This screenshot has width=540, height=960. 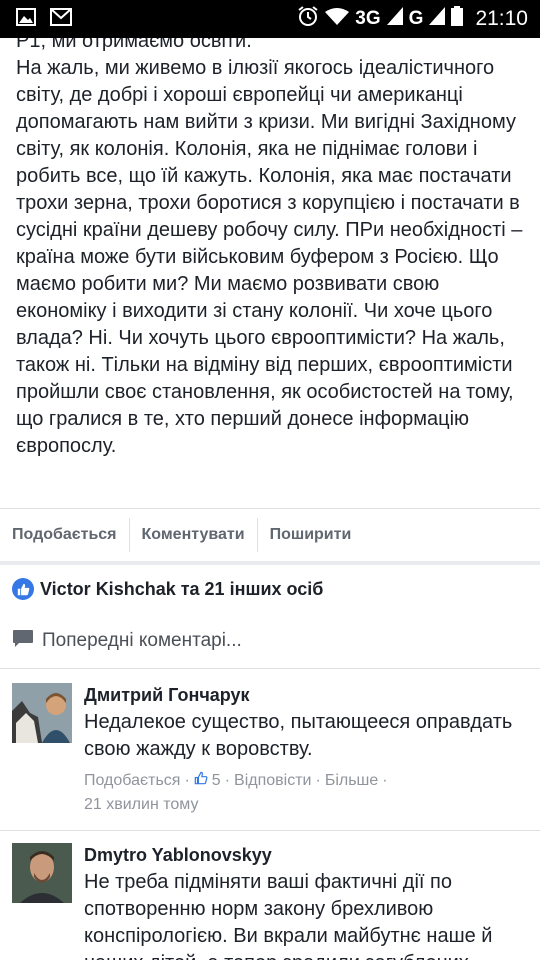 I want to click on post-action-bar: Подобається Коментувати Поширити, so click(x=270, y=535).